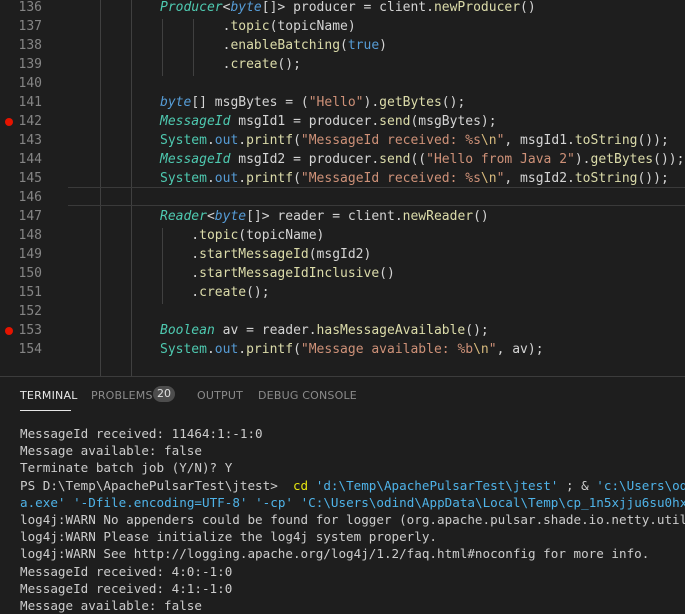 This screenshot has height=614, width=685. Describe the element at coordinates (30, 292) in the screenshot. I see `line-number: 151` at that location.